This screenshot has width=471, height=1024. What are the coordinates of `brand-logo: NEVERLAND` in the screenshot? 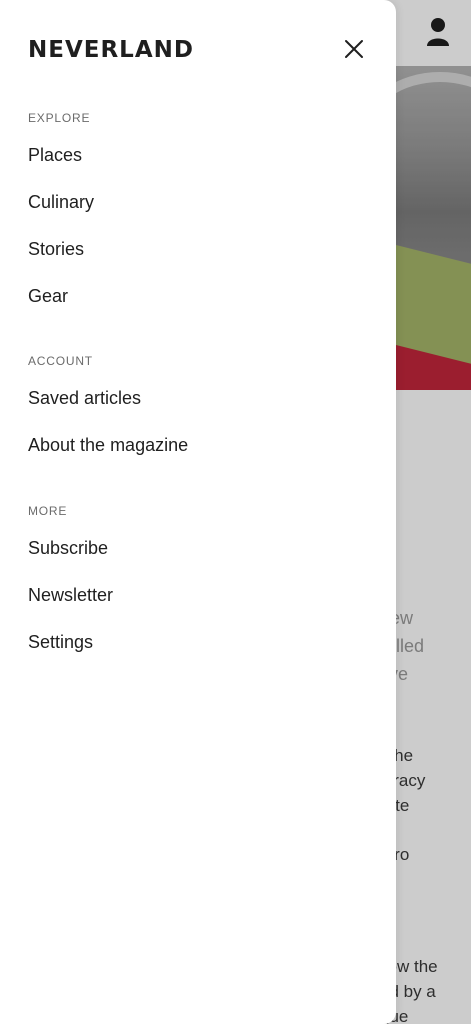 It's located at (111, 50).